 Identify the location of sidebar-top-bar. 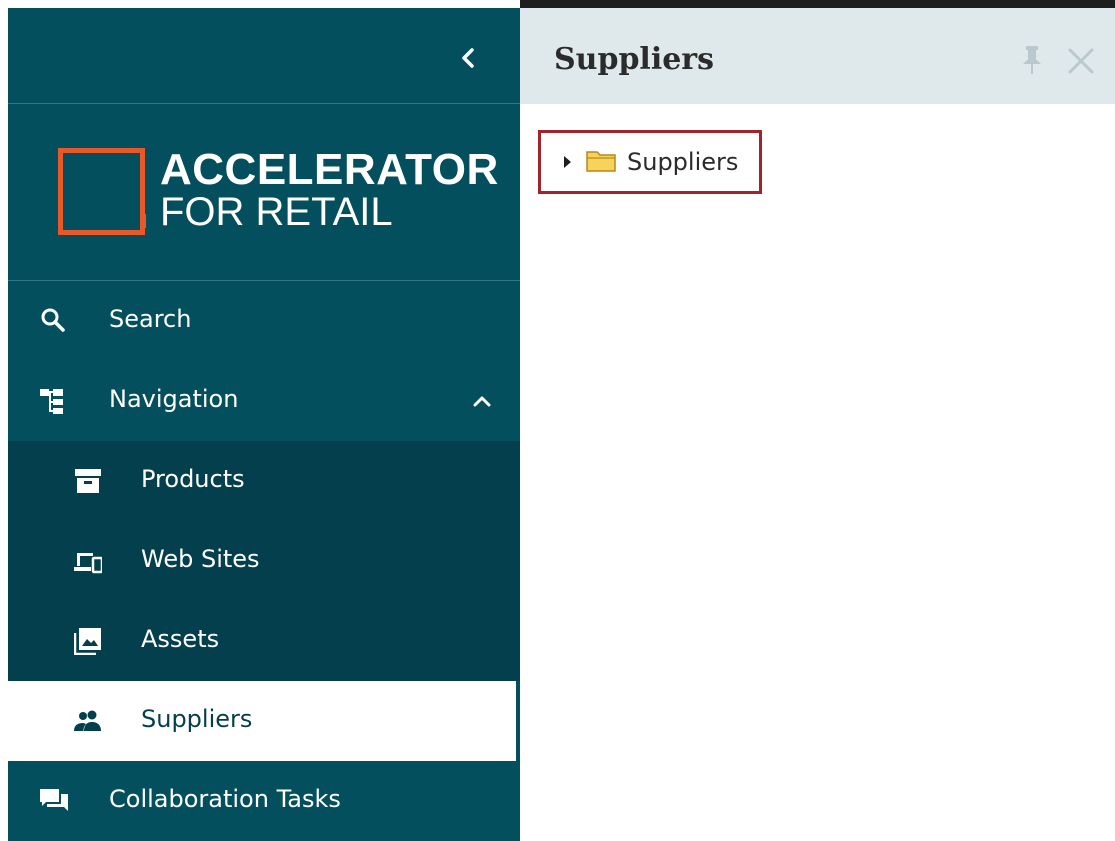
(264, 56).